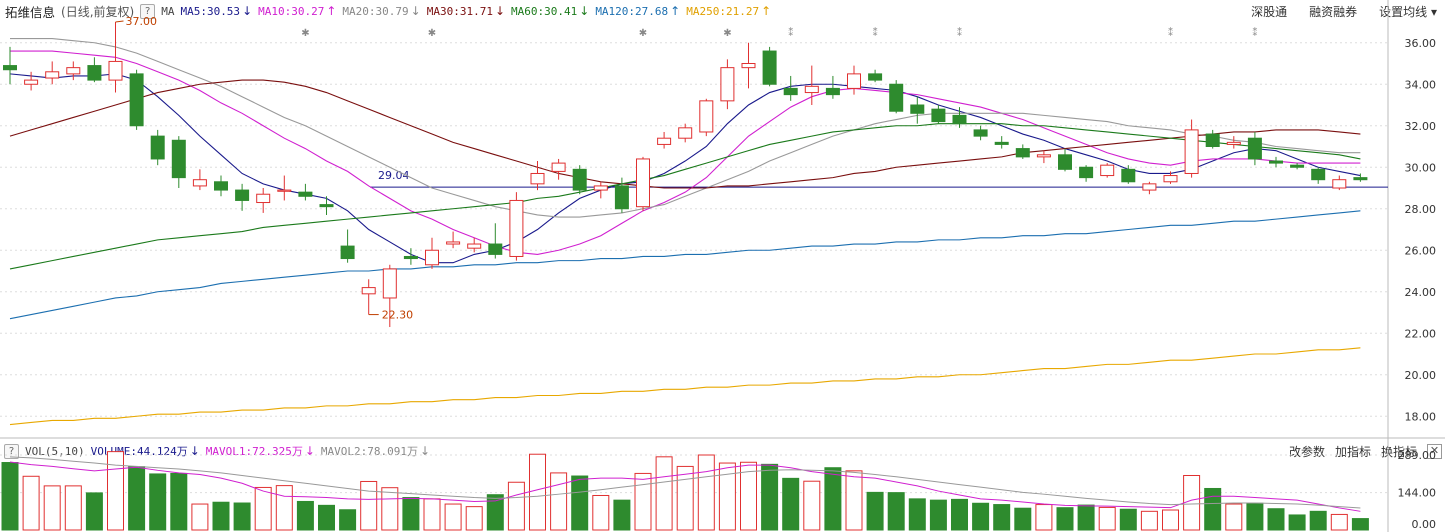 The width and height of the screenshot is (1445, 532). Describe the element at coordinates (1421, 84) in the screenshot. I see `price-tick-label: 34.00` at that location.